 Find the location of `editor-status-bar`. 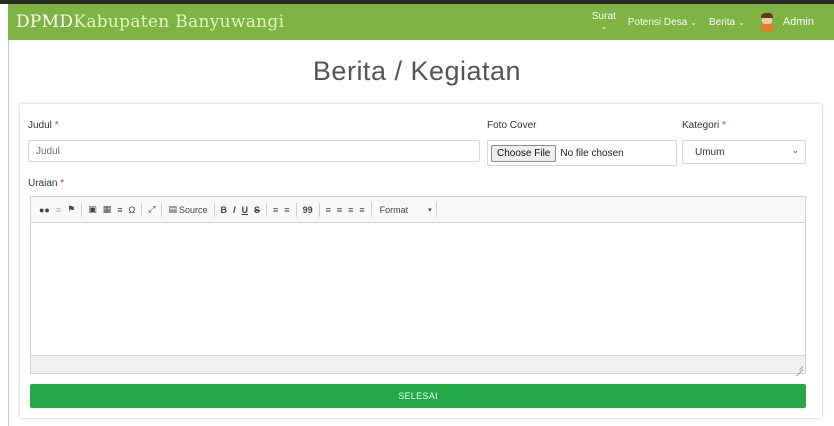

editor-status-bar is located at coordinates (418, 366).